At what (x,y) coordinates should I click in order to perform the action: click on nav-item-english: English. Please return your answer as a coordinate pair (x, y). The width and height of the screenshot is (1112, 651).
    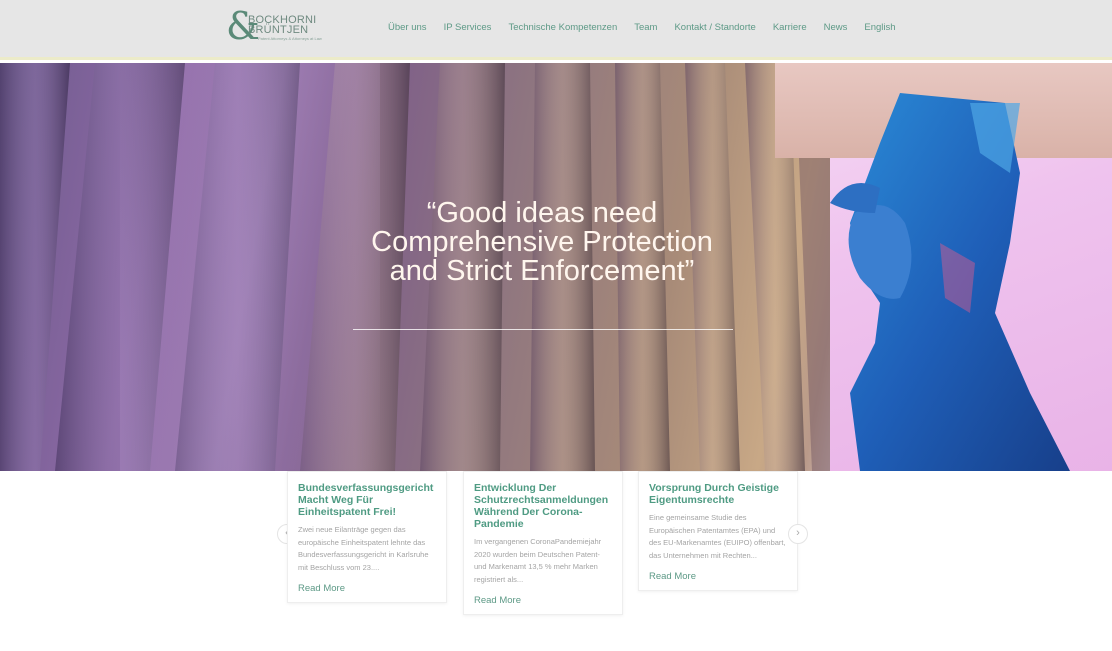
    Looking at the image, I should click on (879, 27).